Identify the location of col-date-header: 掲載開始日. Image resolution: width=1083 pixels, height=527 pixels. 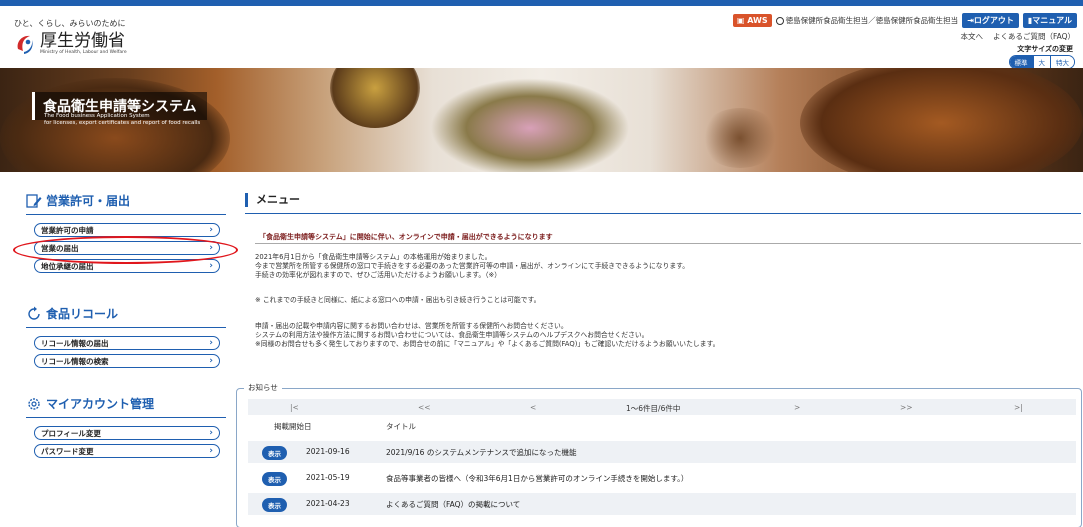
(293, 426).